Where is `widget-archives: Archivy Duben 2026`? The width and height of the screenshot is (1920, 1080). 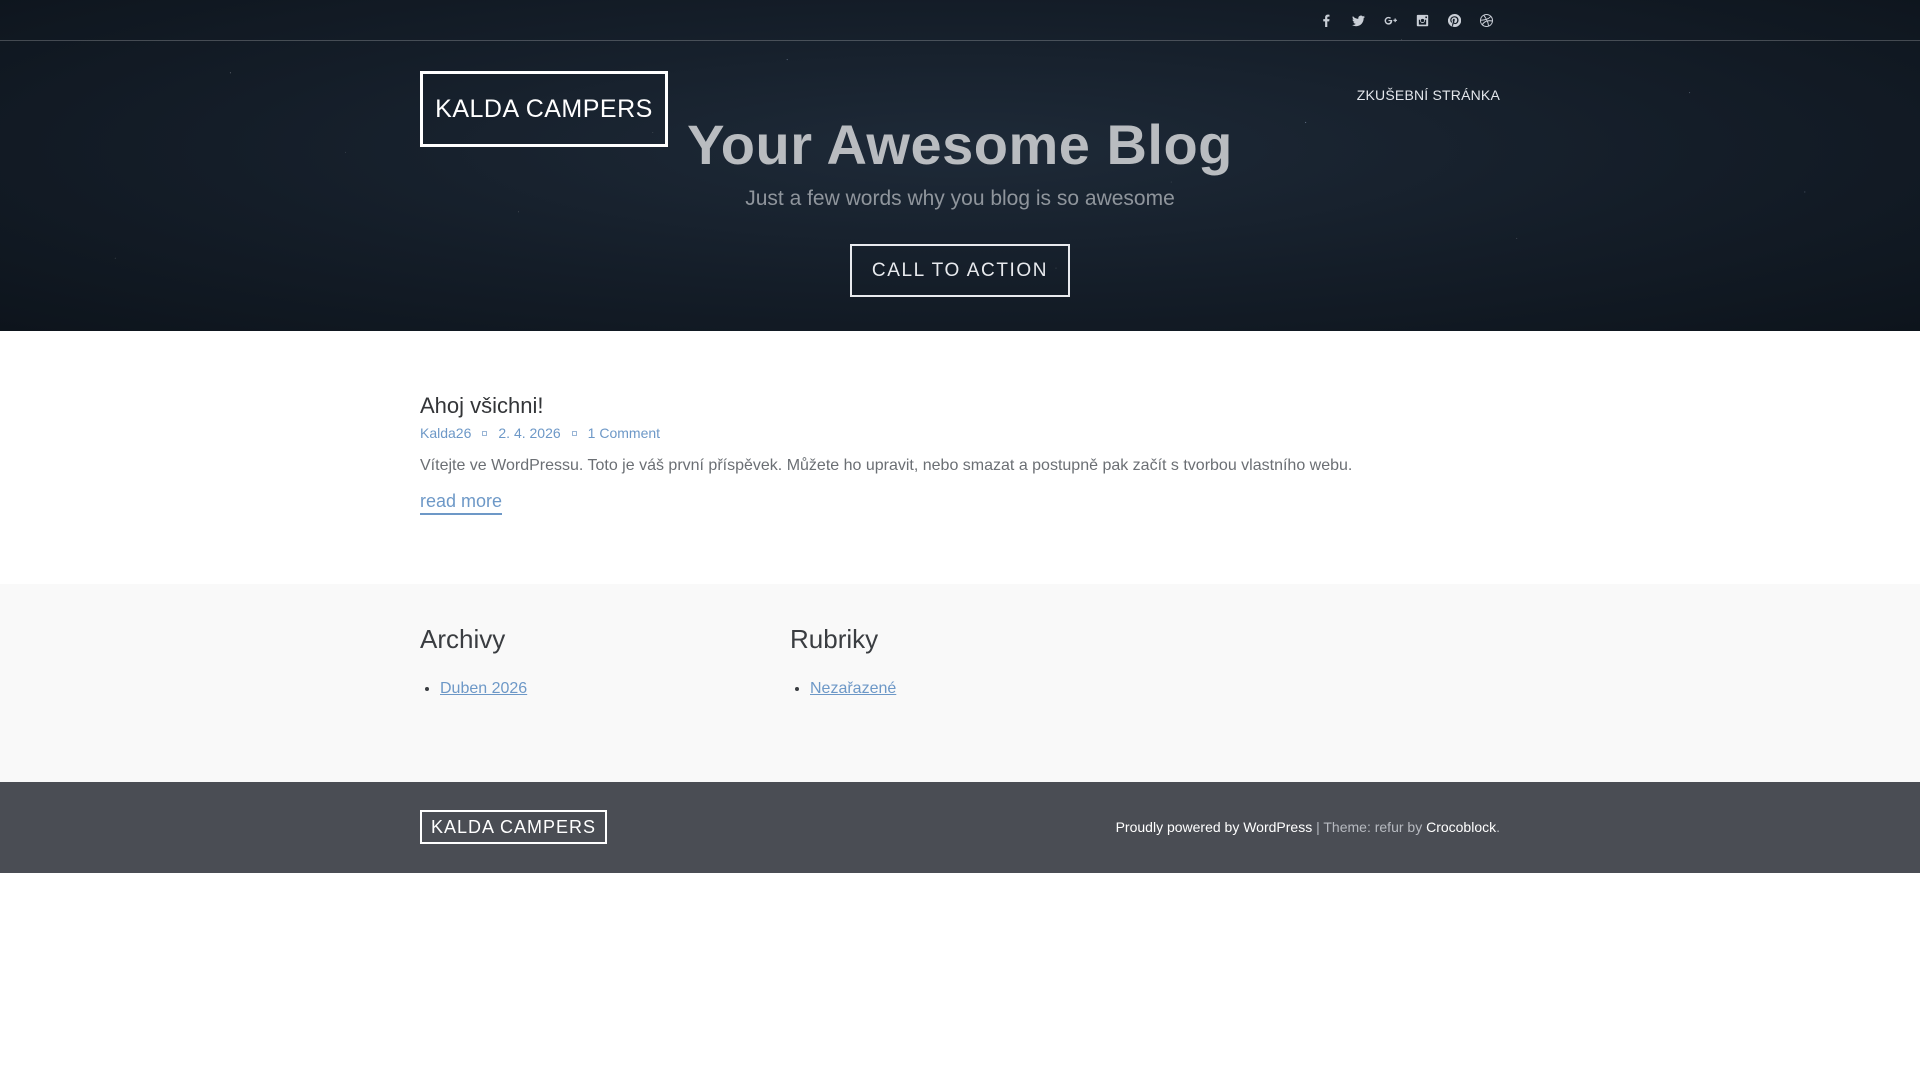 widget-archives: Archivy Duben 2026 is located at coordinates (473, 661).